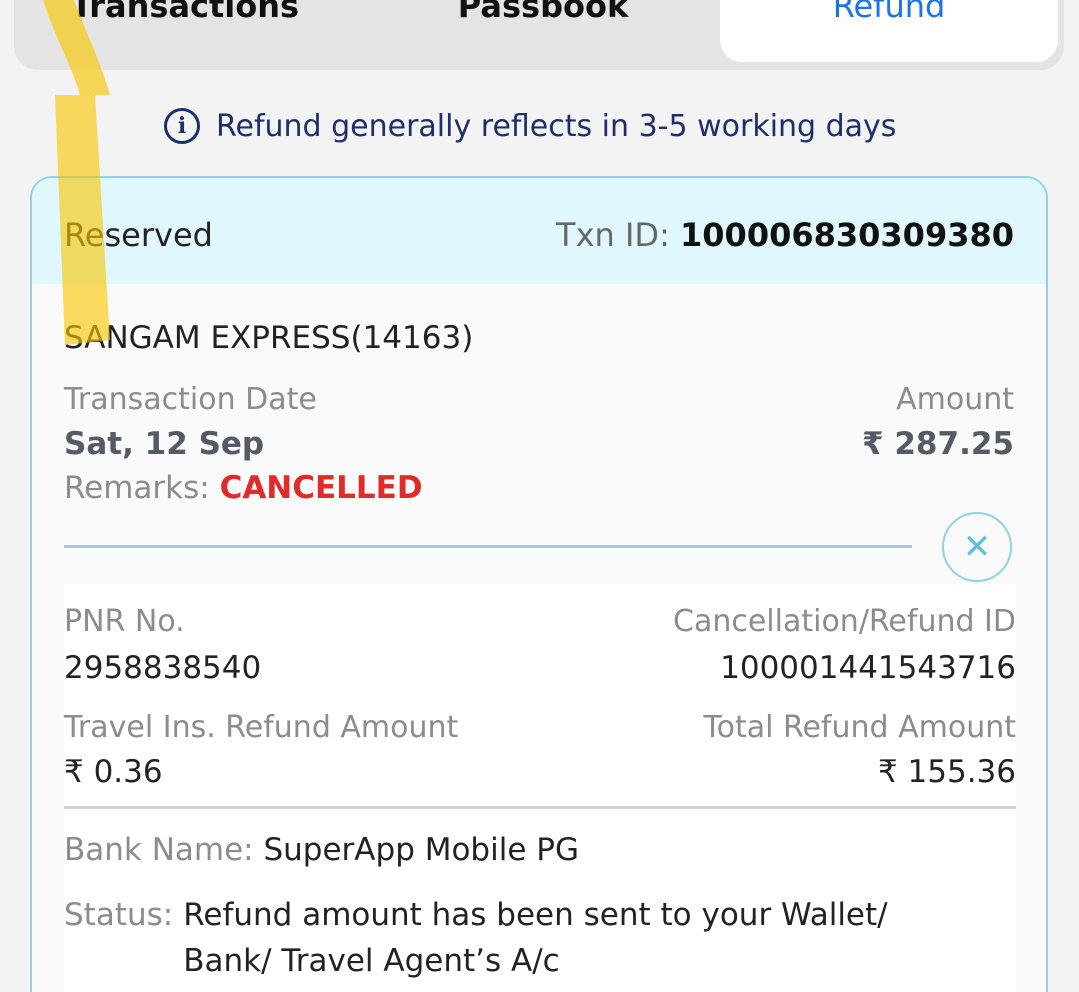  What do you see at coordinates (182, 126) in the screenshot?
I see `info-icon: i` at bounding box center [182, 126].